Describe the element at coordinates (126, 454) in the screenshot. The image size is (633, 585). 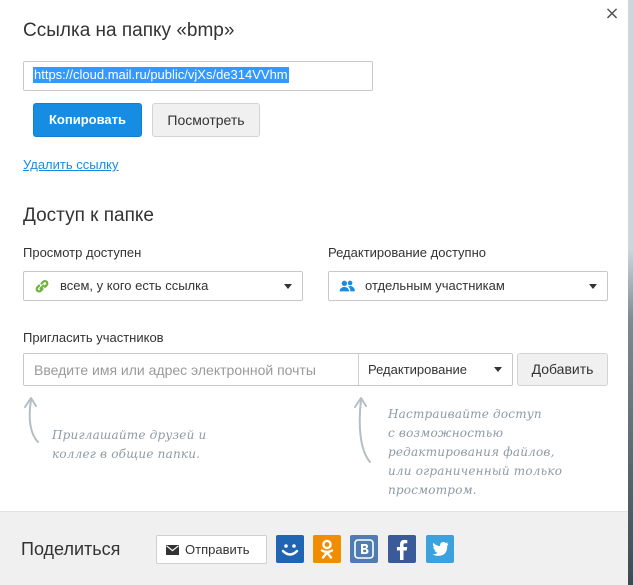
I see `hint-left-line: коллег в общие папки.` at that location.